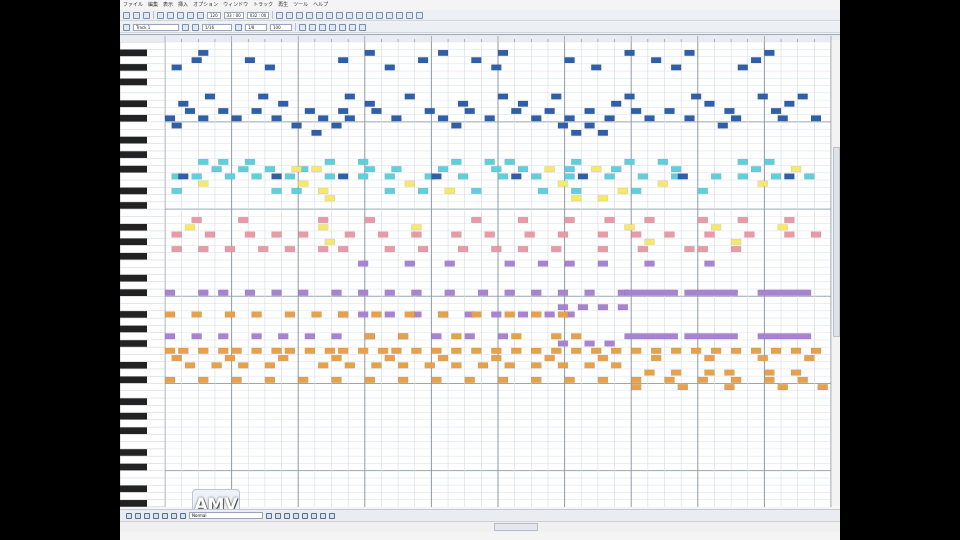  What do you see at coordinates (320, 15) in the screenshot?
I see `fast-forward-icon` at bounding box center [320, 15].